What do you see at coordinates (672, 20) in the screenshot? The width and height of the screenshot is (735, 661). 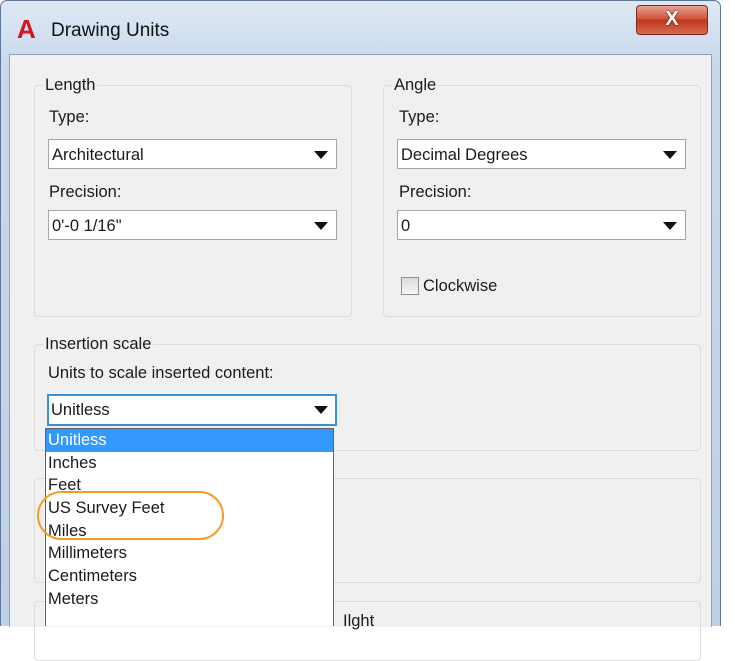 I see `close-button: X` at bounding box center [672, 20].